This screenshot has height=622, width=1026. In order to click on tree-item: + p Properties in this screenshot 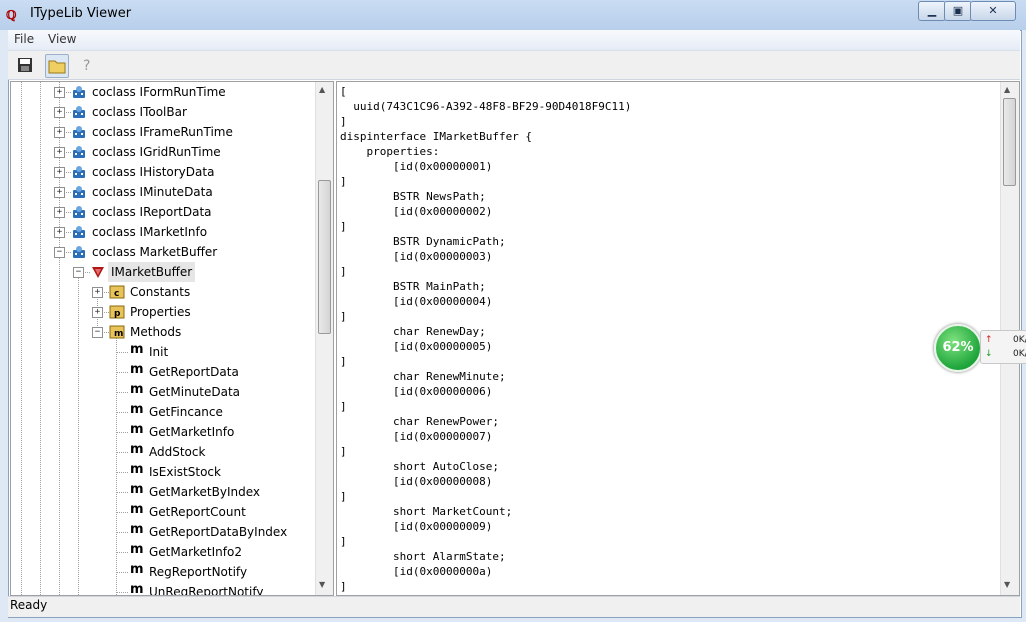, I will do `click(163, 312)`.